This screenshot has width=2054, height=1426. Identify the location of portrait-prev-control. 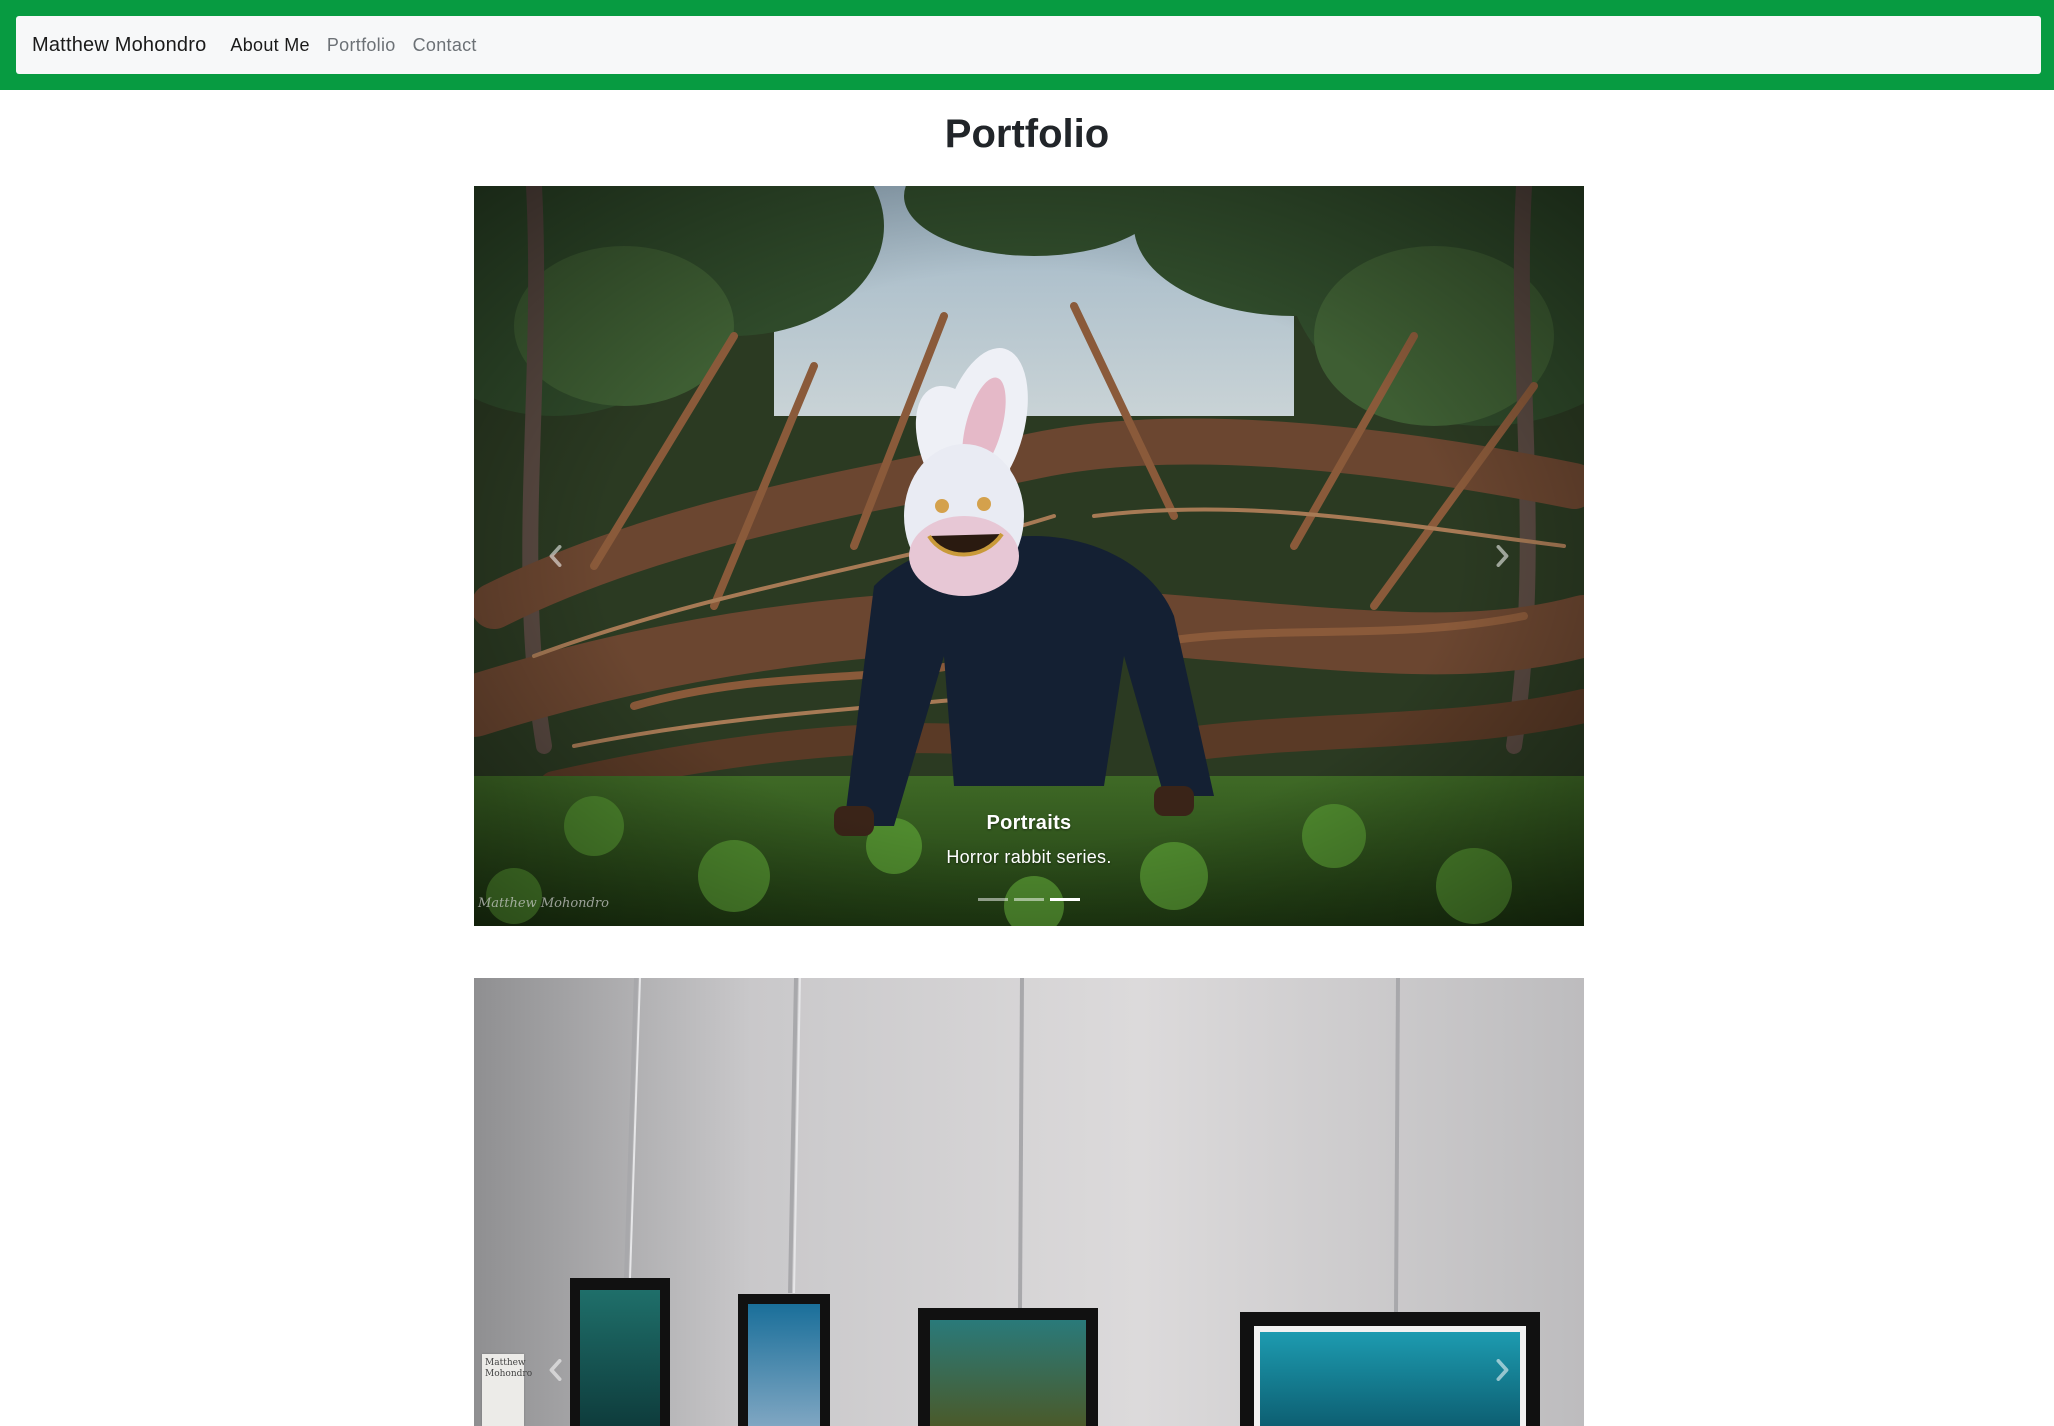
(556, 556).